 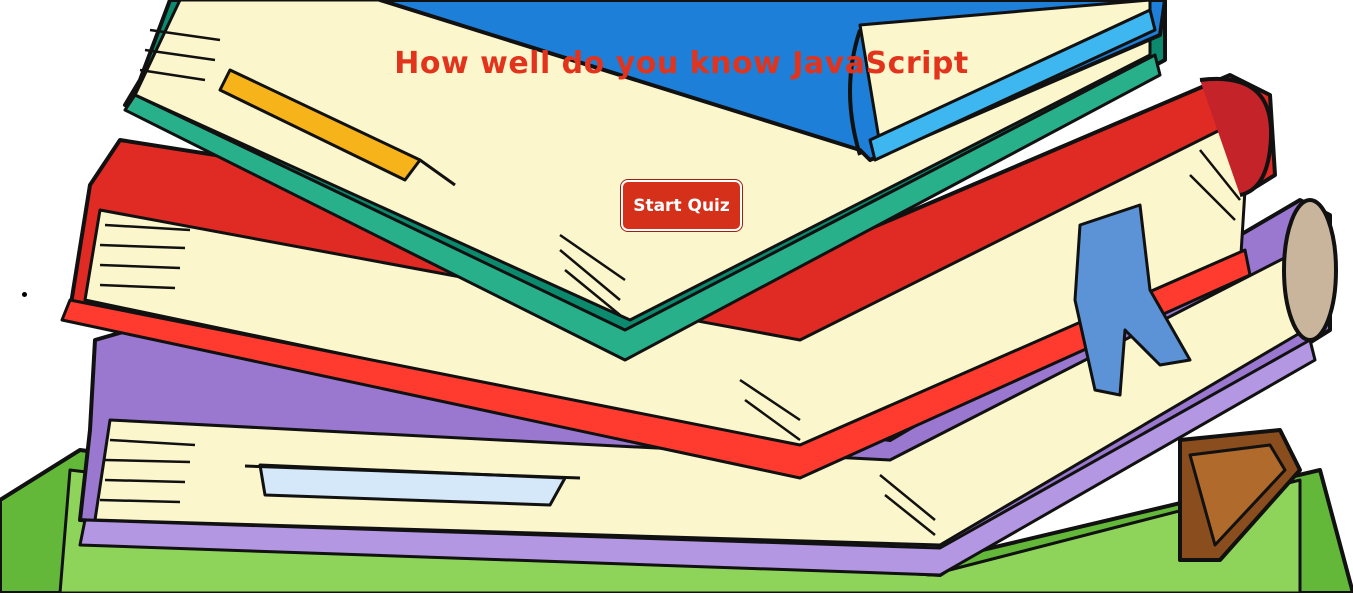 I want to click on list-bullet, so click(x=24, y=294).